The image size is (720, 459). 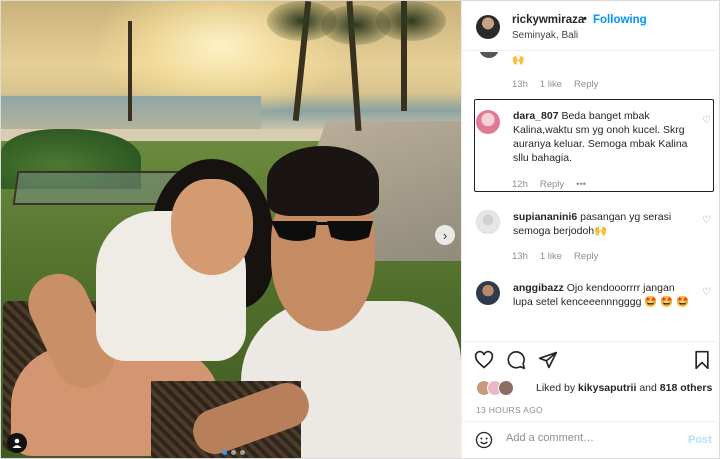 What do you see at coordinates (702, 360) in the screenshot?
I see `bookmark-icon` at bounding box center [702, 360].